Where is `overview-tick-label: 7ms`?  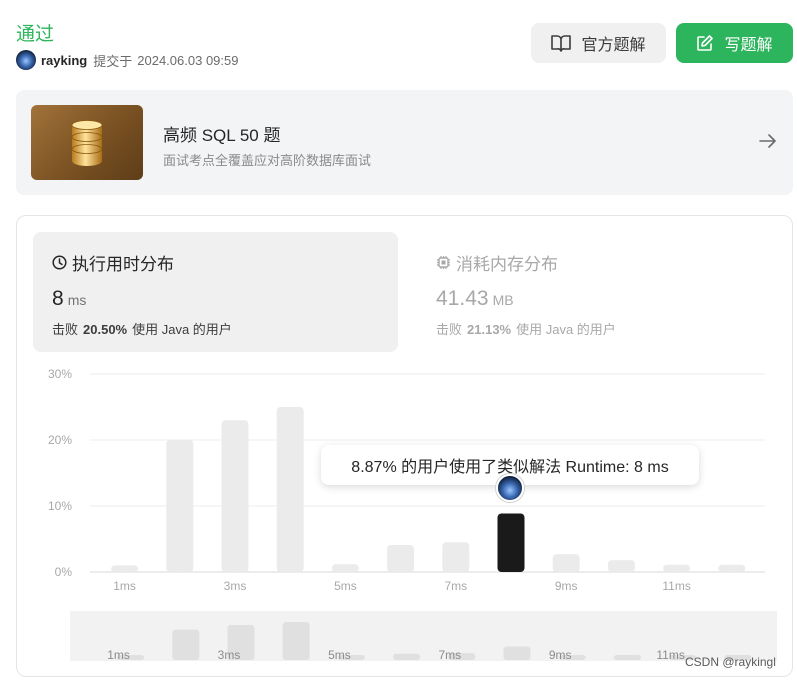 overview-tick-label: 7ms is located at coordinates (449, 655).